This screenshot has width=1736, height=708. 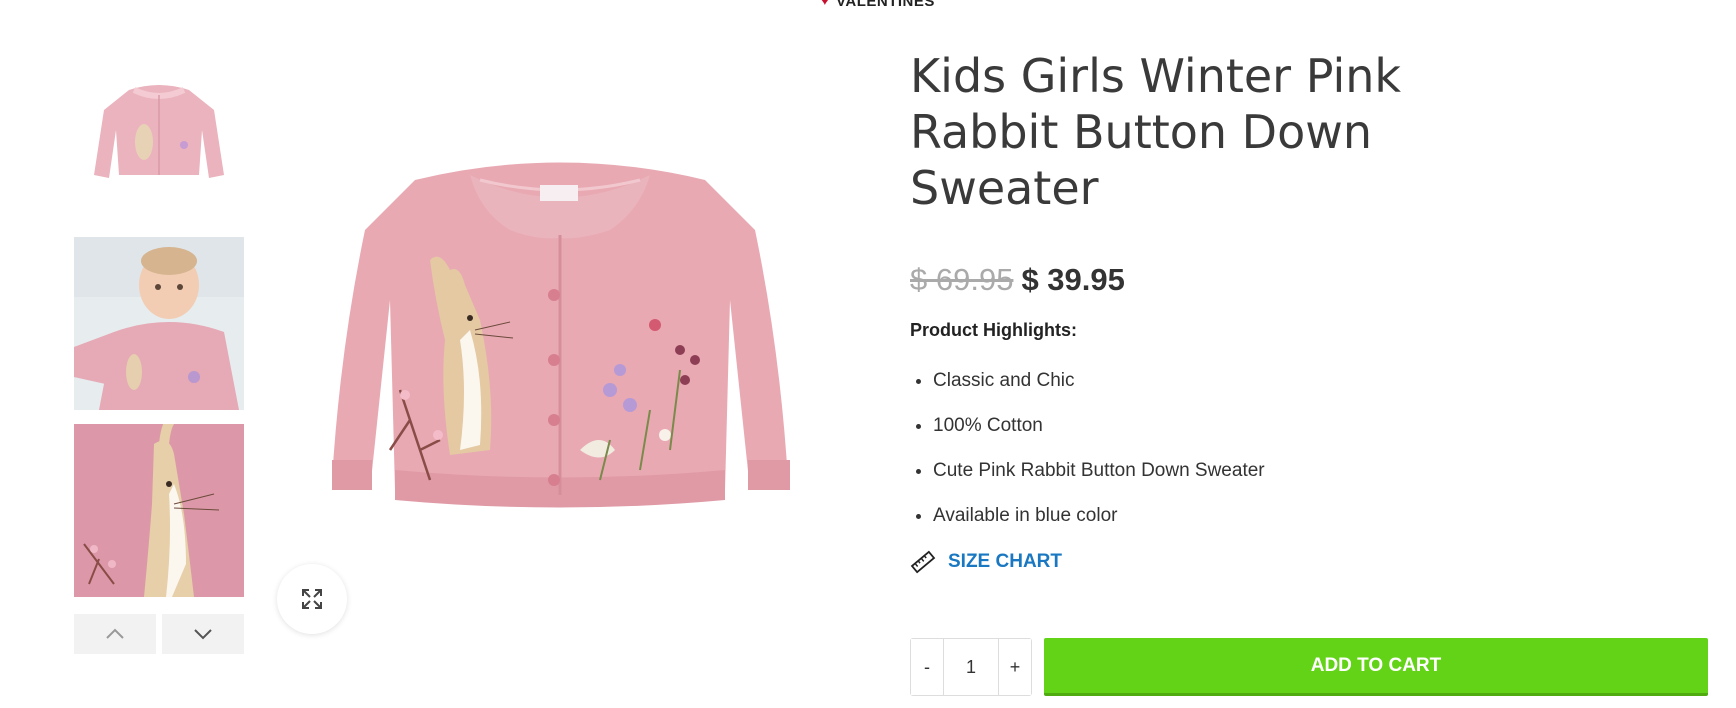 I want to click on quantity-plus-button: +, so click(x=1015, y=667).